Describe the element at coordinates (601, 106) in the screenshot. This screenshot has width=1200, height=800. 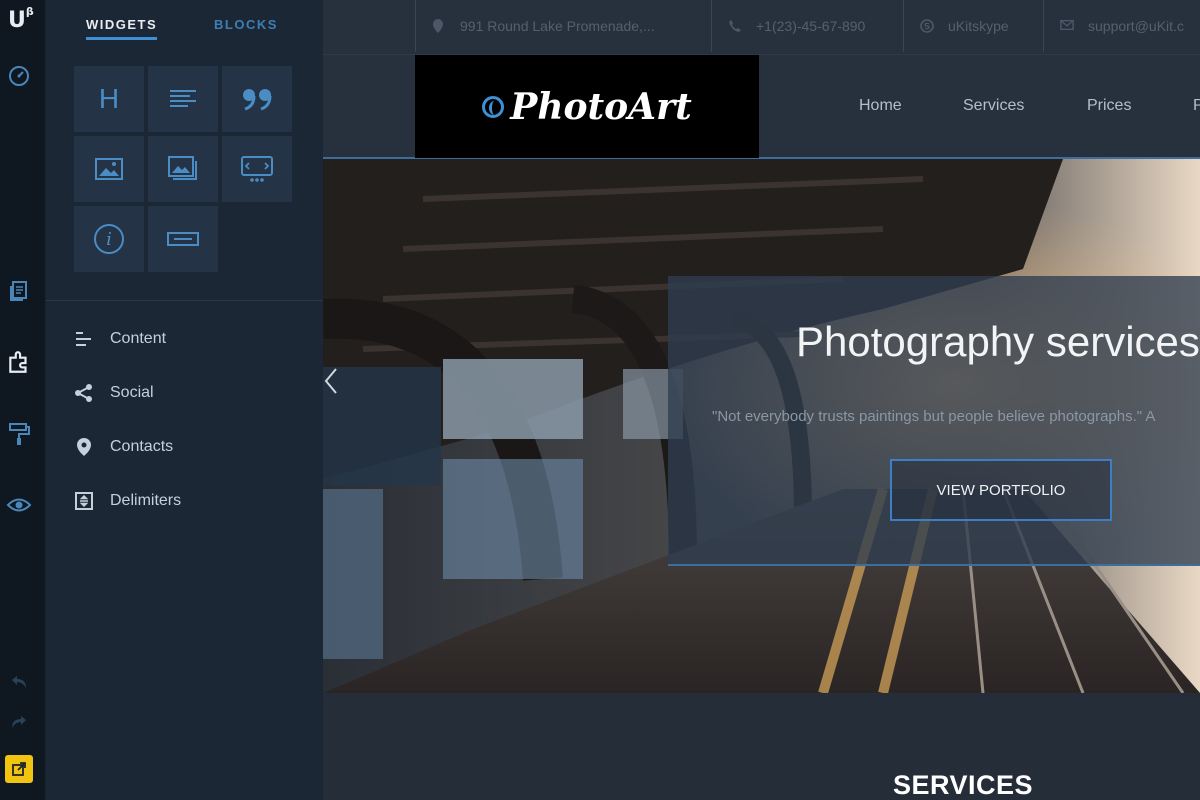
I see `site-logo-text: PhotoArt` at that location.